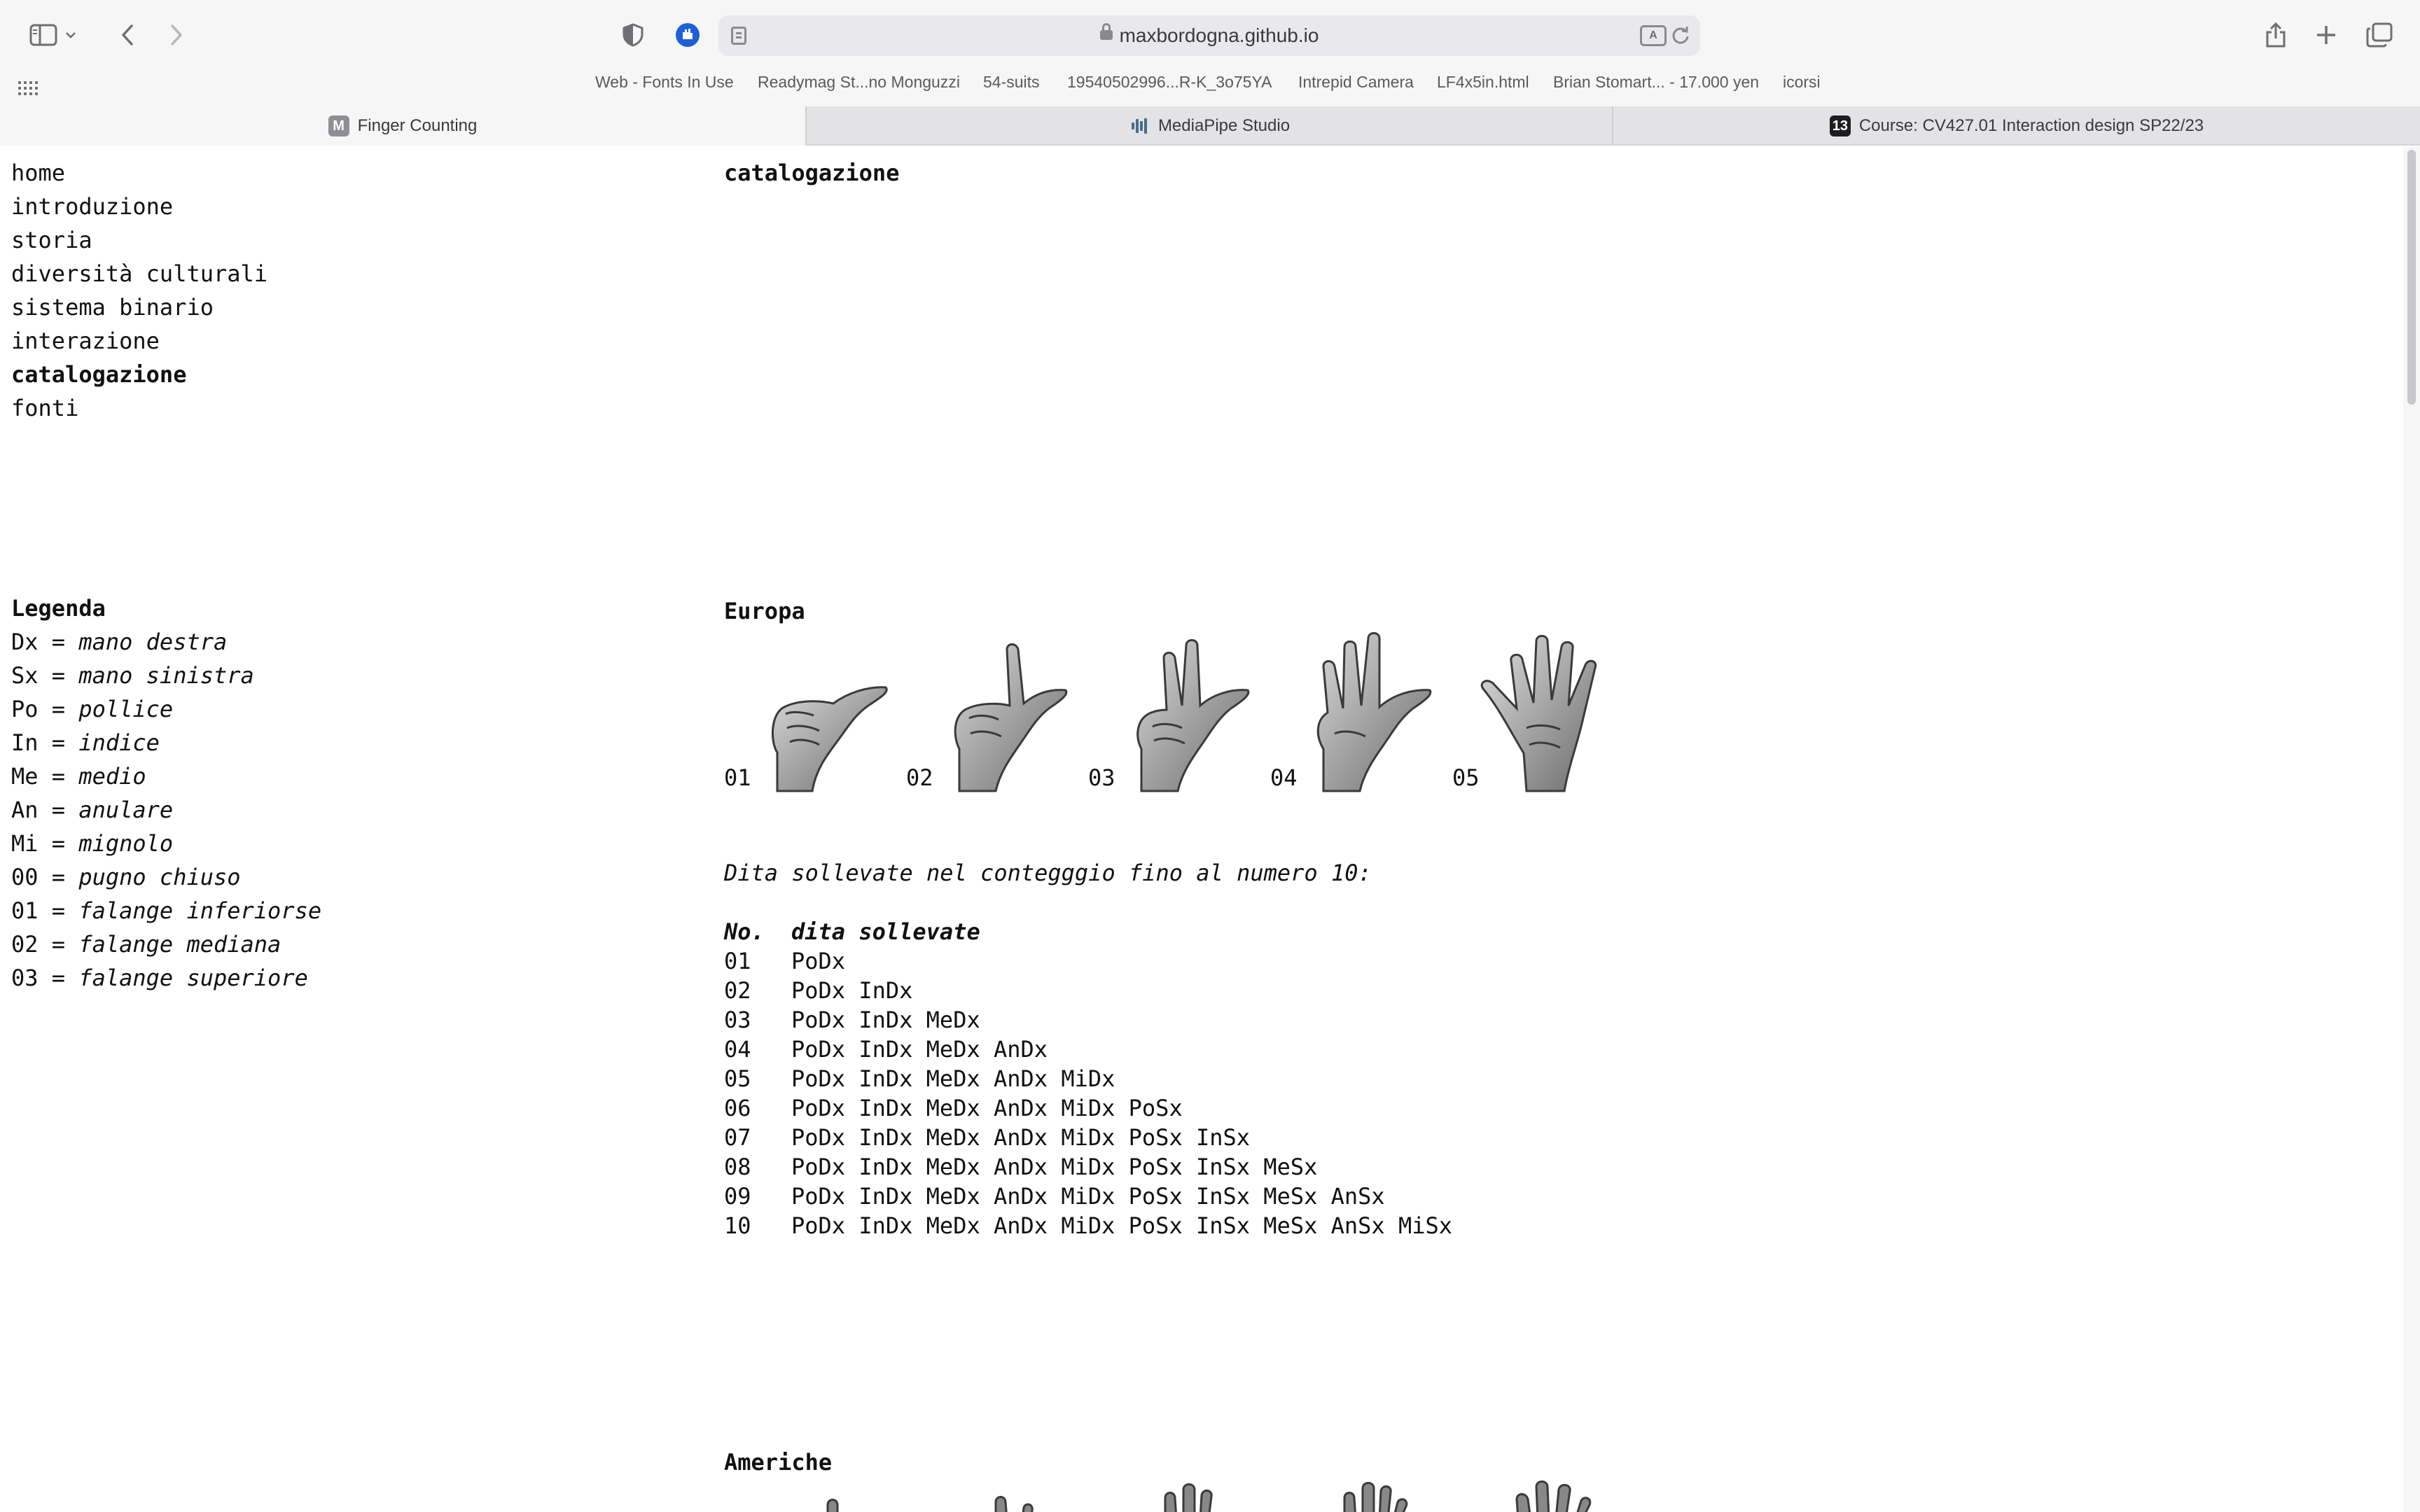 This screenshot has height=1512, width=2420. Describe the element at coordinates (1101, 777) in the screenshot. I see `hand-number: 03` at that location.